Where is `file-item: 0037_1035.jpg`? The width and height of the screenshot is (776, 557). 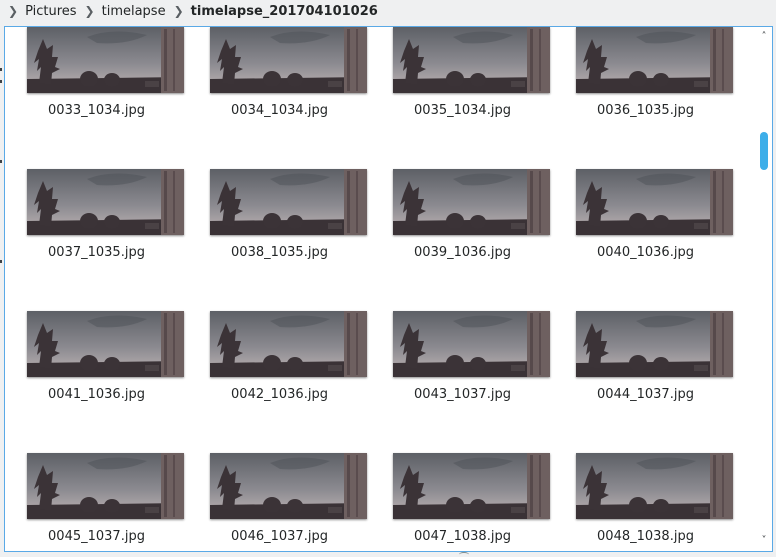 file-item: 0037_1035.jpg is located at coordinates (96, 220).